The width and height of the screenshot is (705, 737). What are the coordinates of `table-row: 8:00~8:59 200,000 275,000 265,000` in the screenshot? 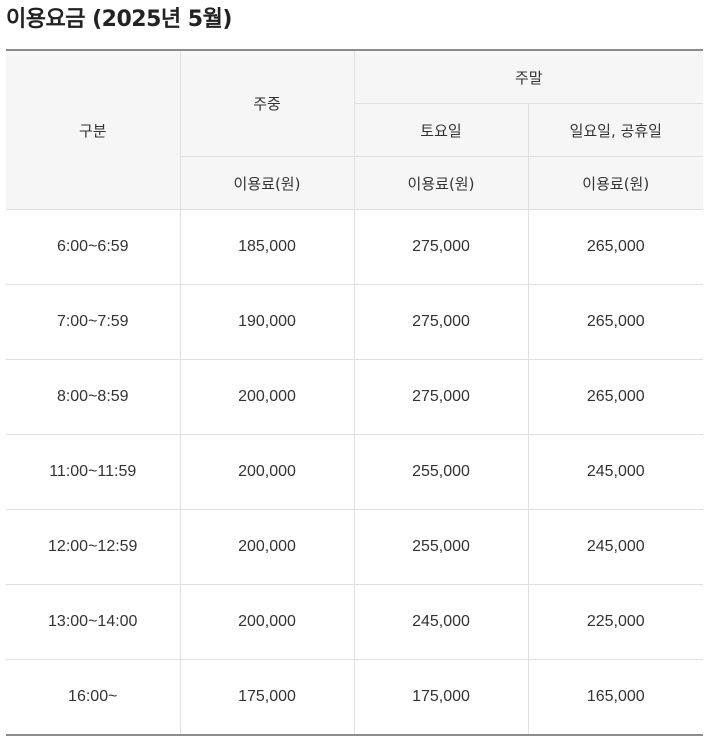 It's located at (355, 397).